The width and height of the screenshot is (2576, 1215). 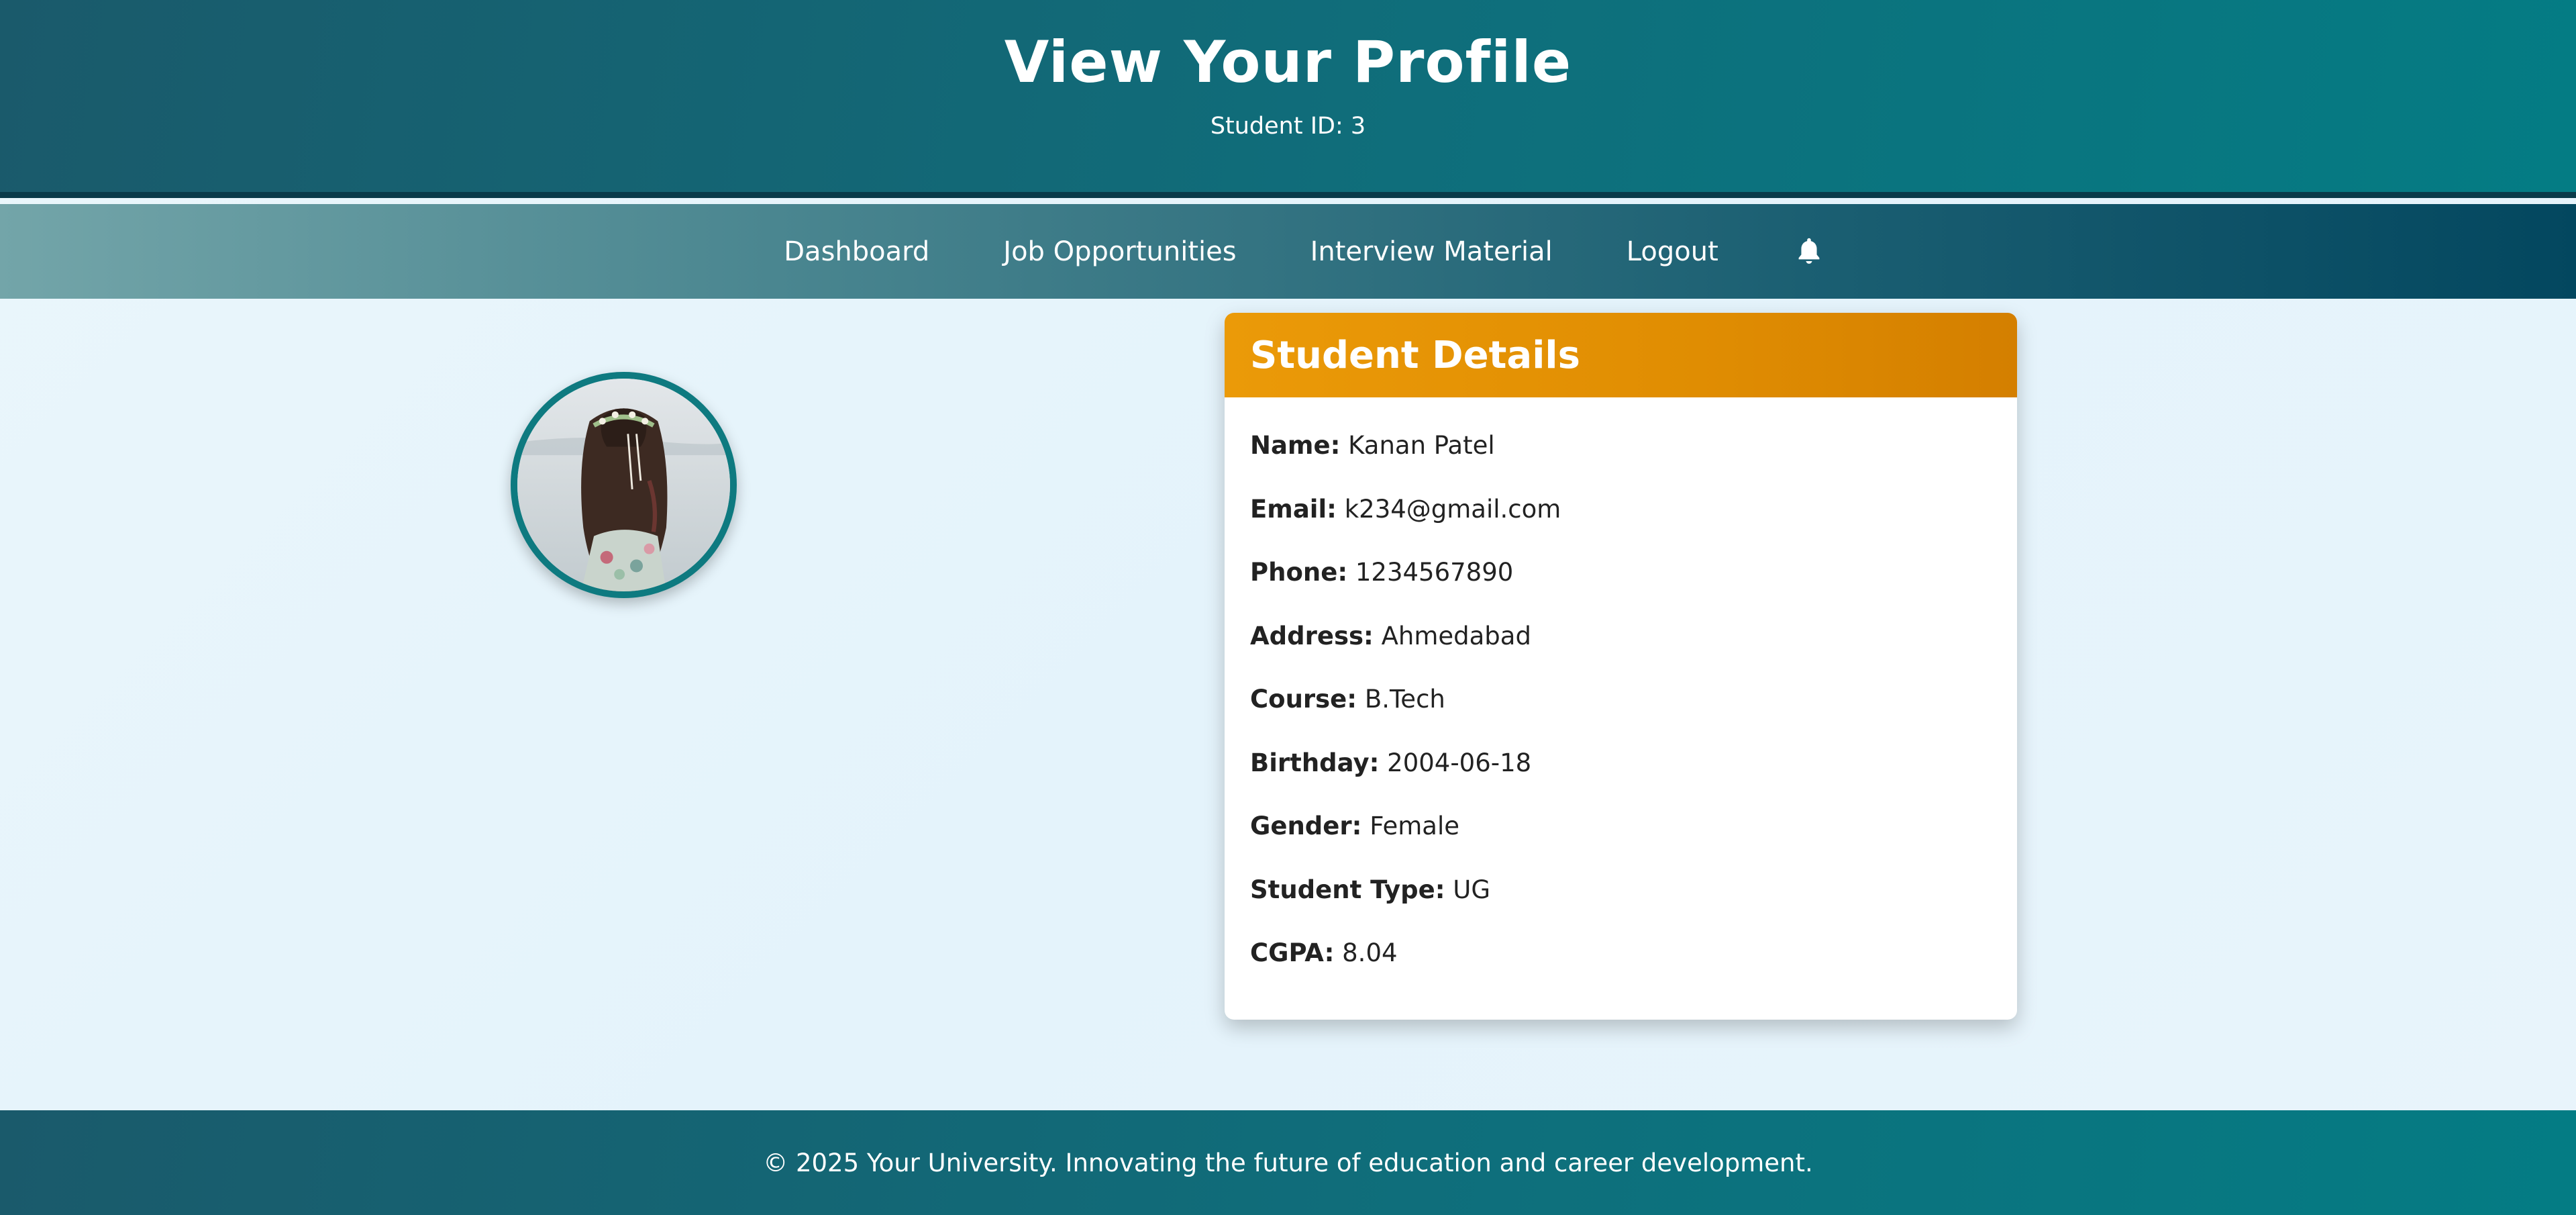 What do you see at coordinates (1809, 252) in the screenshot?
I see `bell-icon` at bounding box center [1809, 252].